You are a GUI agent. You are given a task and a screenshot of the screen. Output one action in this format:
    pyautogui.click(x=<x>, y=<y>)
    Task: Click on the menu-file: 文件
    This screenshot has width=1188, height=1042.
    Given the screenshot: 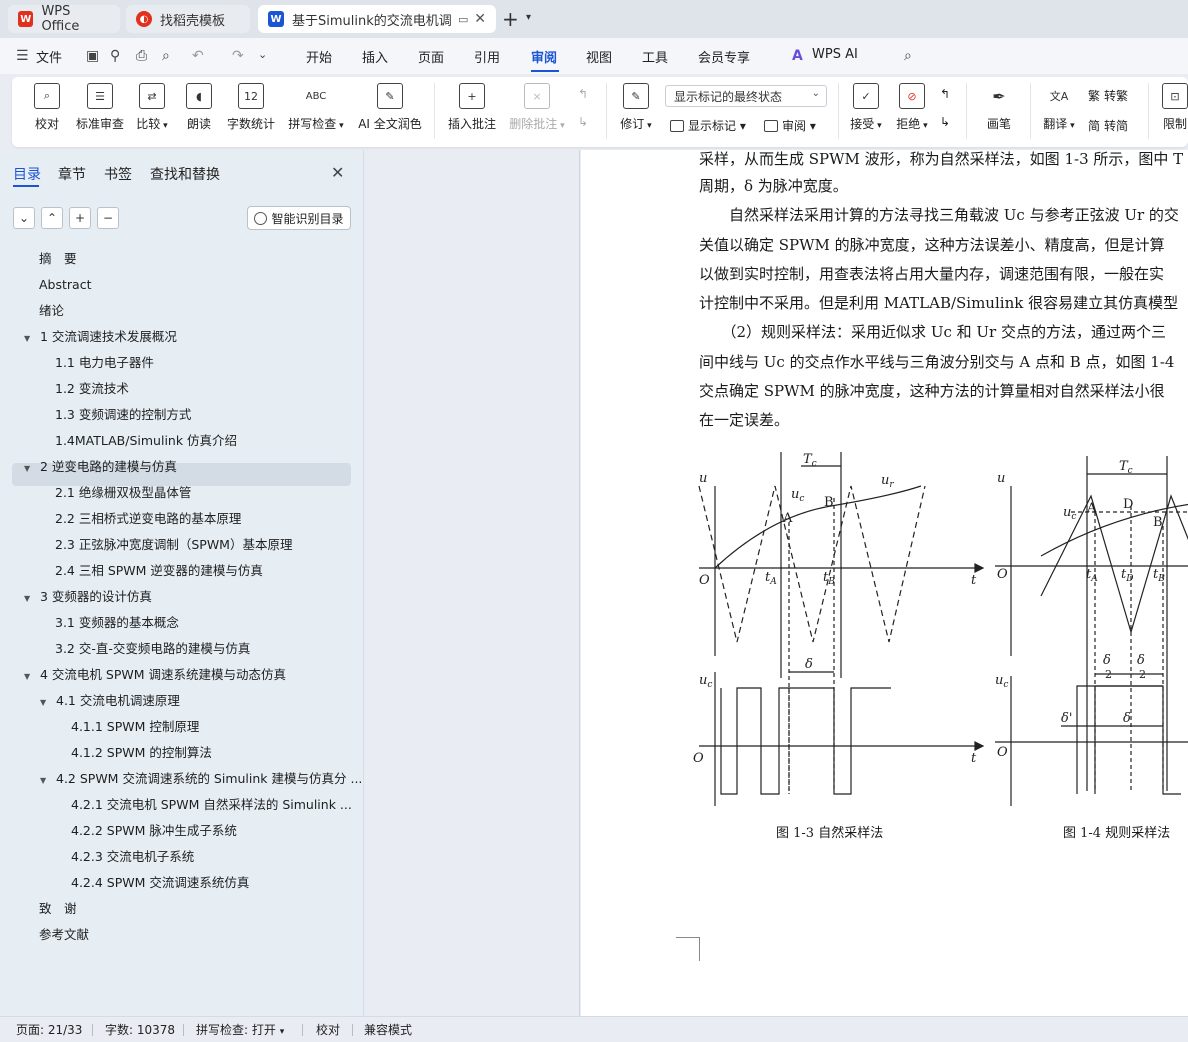 What is the action you would take?
    pyautogui.click(x=49, y=56)
    